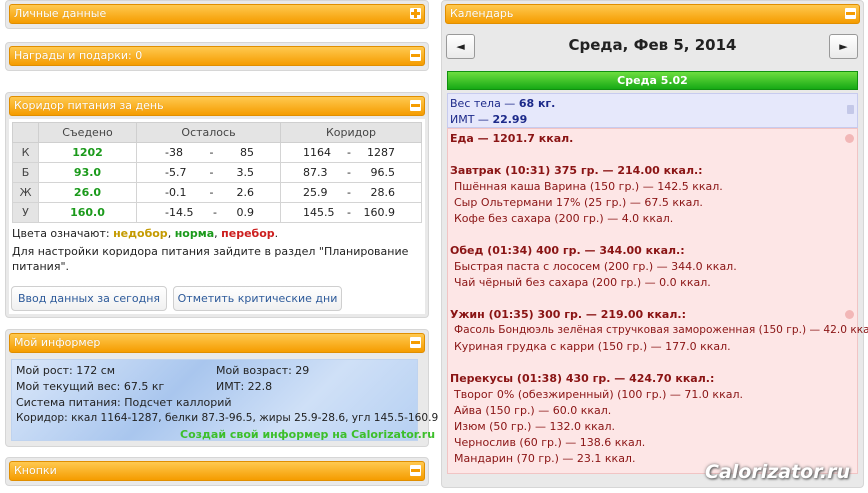 This screenshot has width=868, height=493. I want to click on informer-system: Система питания: Подсчет каллорий, so click(124, 402).